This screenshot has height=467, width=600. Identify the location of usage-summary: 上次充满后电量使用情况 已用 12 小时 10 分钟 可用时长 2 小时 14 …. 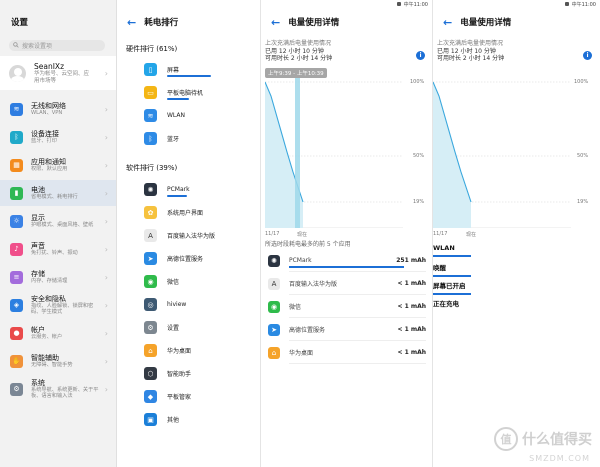
(298, 51).